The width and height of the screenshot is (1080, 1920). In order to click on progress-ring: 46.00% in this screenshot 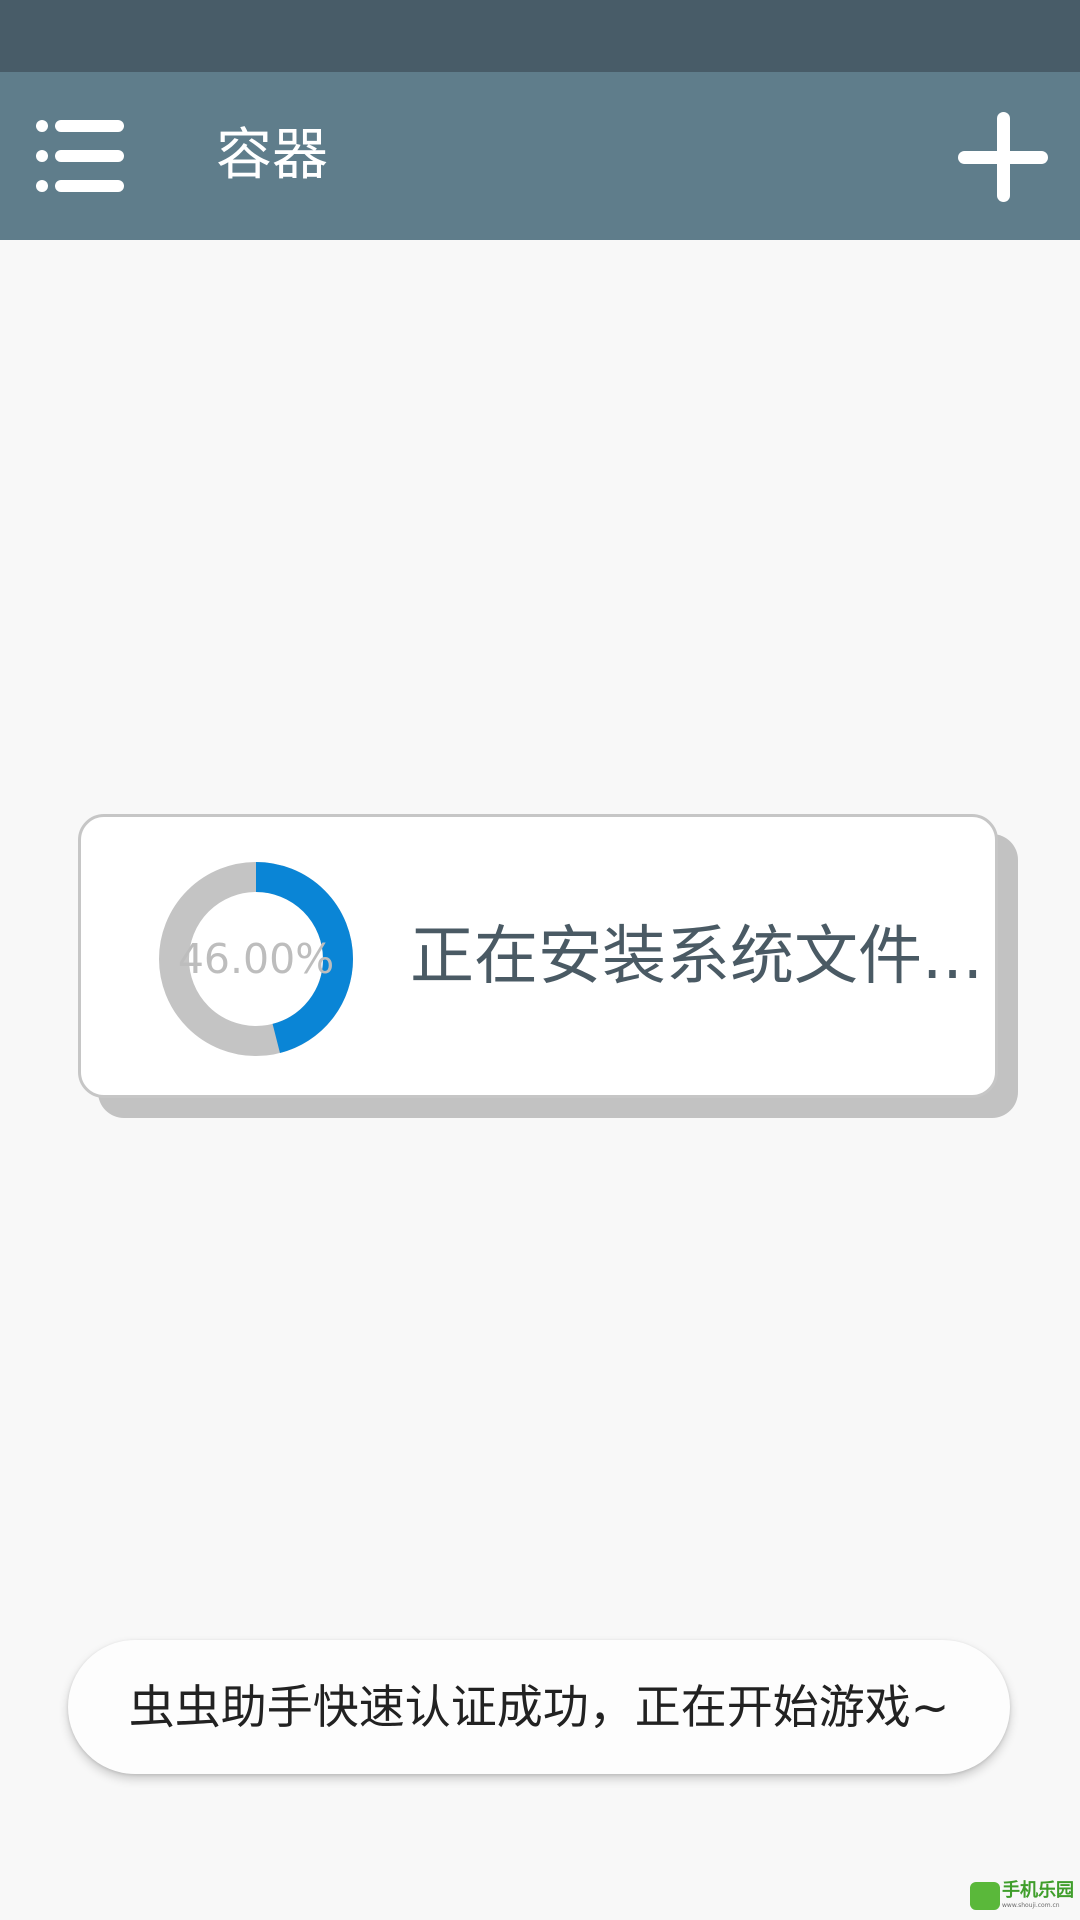, I will do `click(256, 959)`.